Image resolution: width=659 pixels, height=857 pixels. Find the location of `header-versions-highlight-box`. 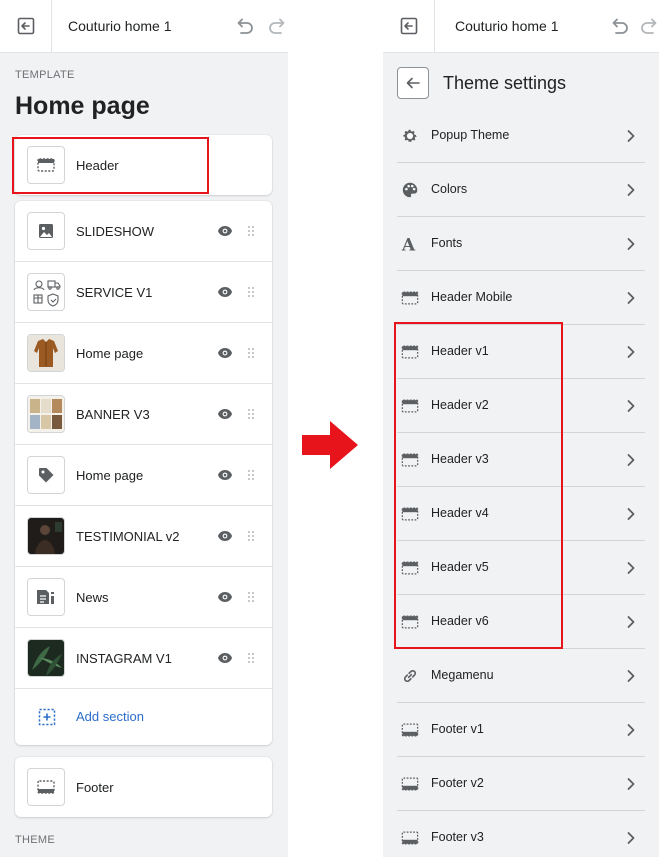

header-versions-highlight-box is located at coordinates (478, 485).